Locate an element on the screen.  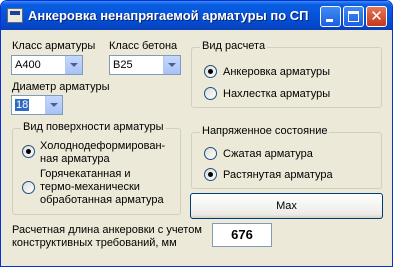
maximize-button is located at coordinates (353, 16).